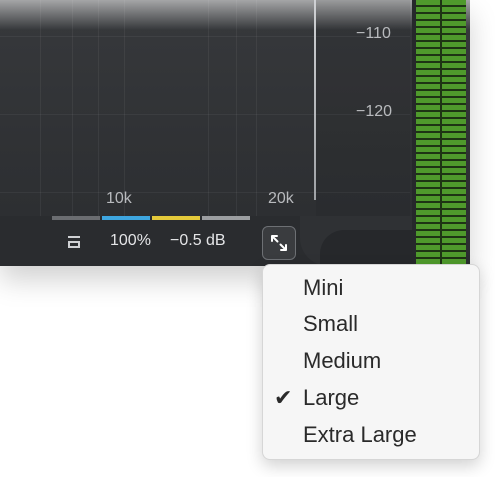  I want to click on resize-arrows-icon, so click(279, 243).